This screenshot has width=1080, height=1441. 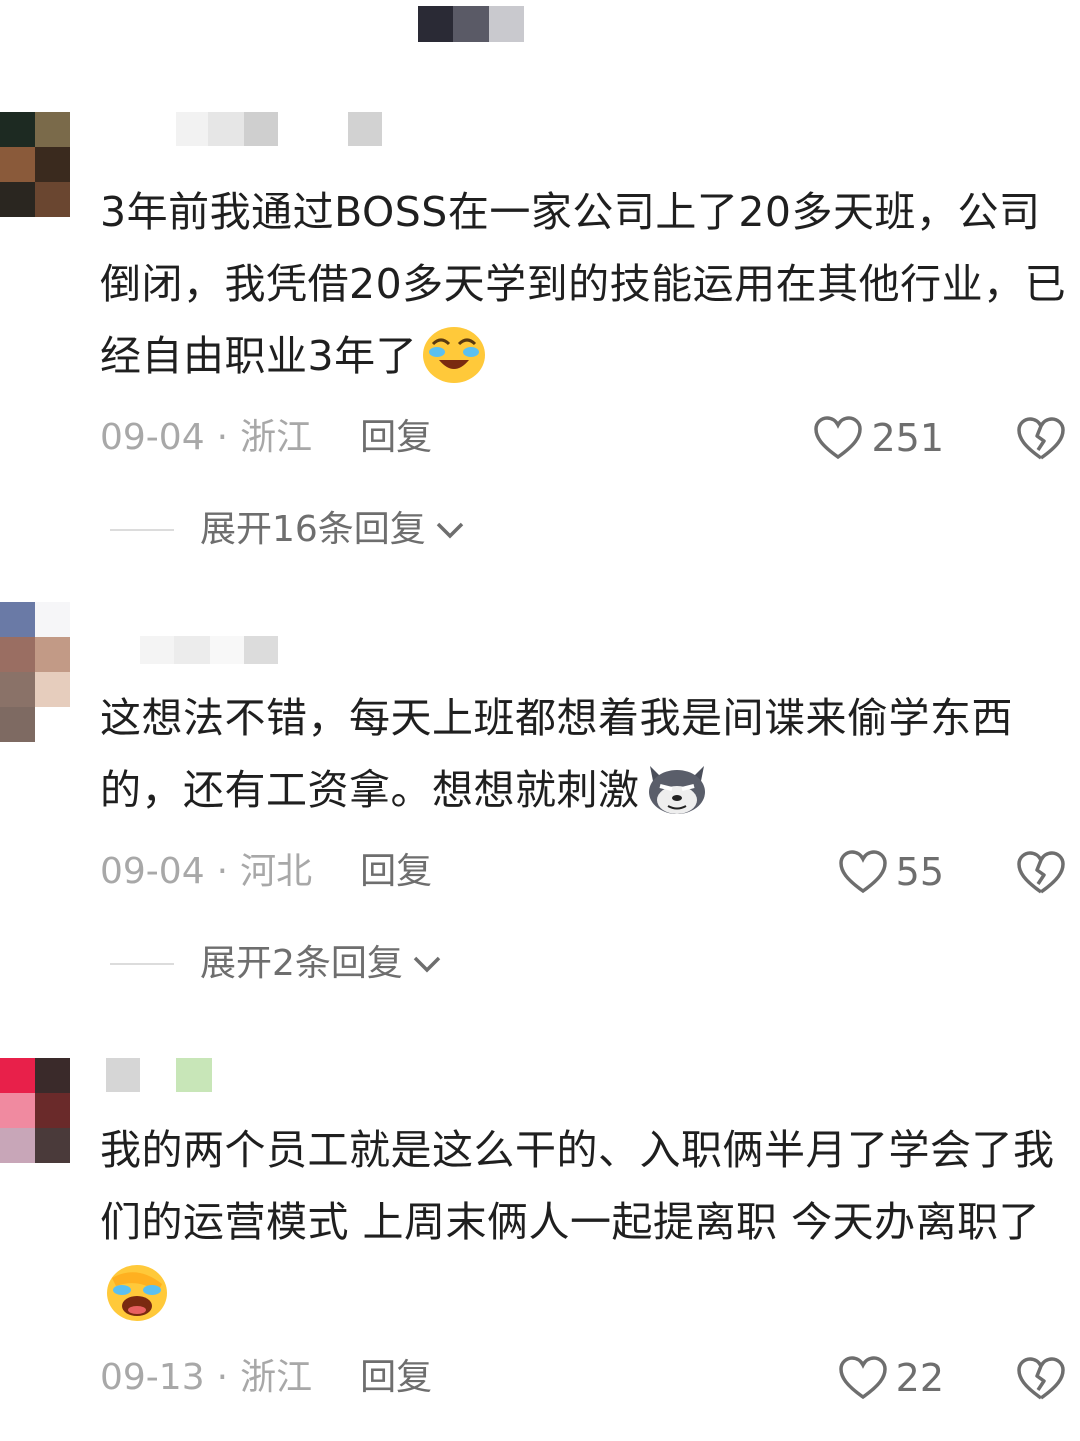 I want to click on sly-dog-emoji, so click(x=676, y=790).